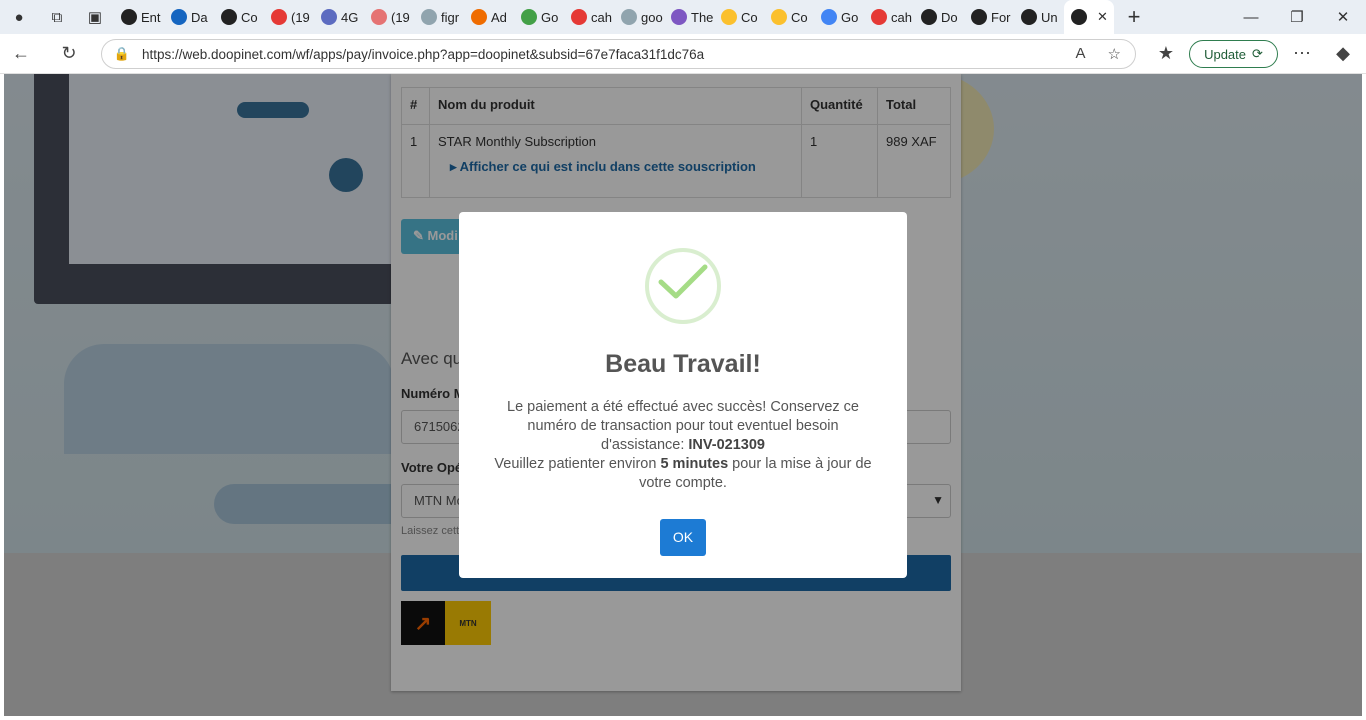 This screenshot has width=1366, height=720. Describe the element at coordinates (1049, 17) in the screenshot. I see `tab-label: Un` at that location.